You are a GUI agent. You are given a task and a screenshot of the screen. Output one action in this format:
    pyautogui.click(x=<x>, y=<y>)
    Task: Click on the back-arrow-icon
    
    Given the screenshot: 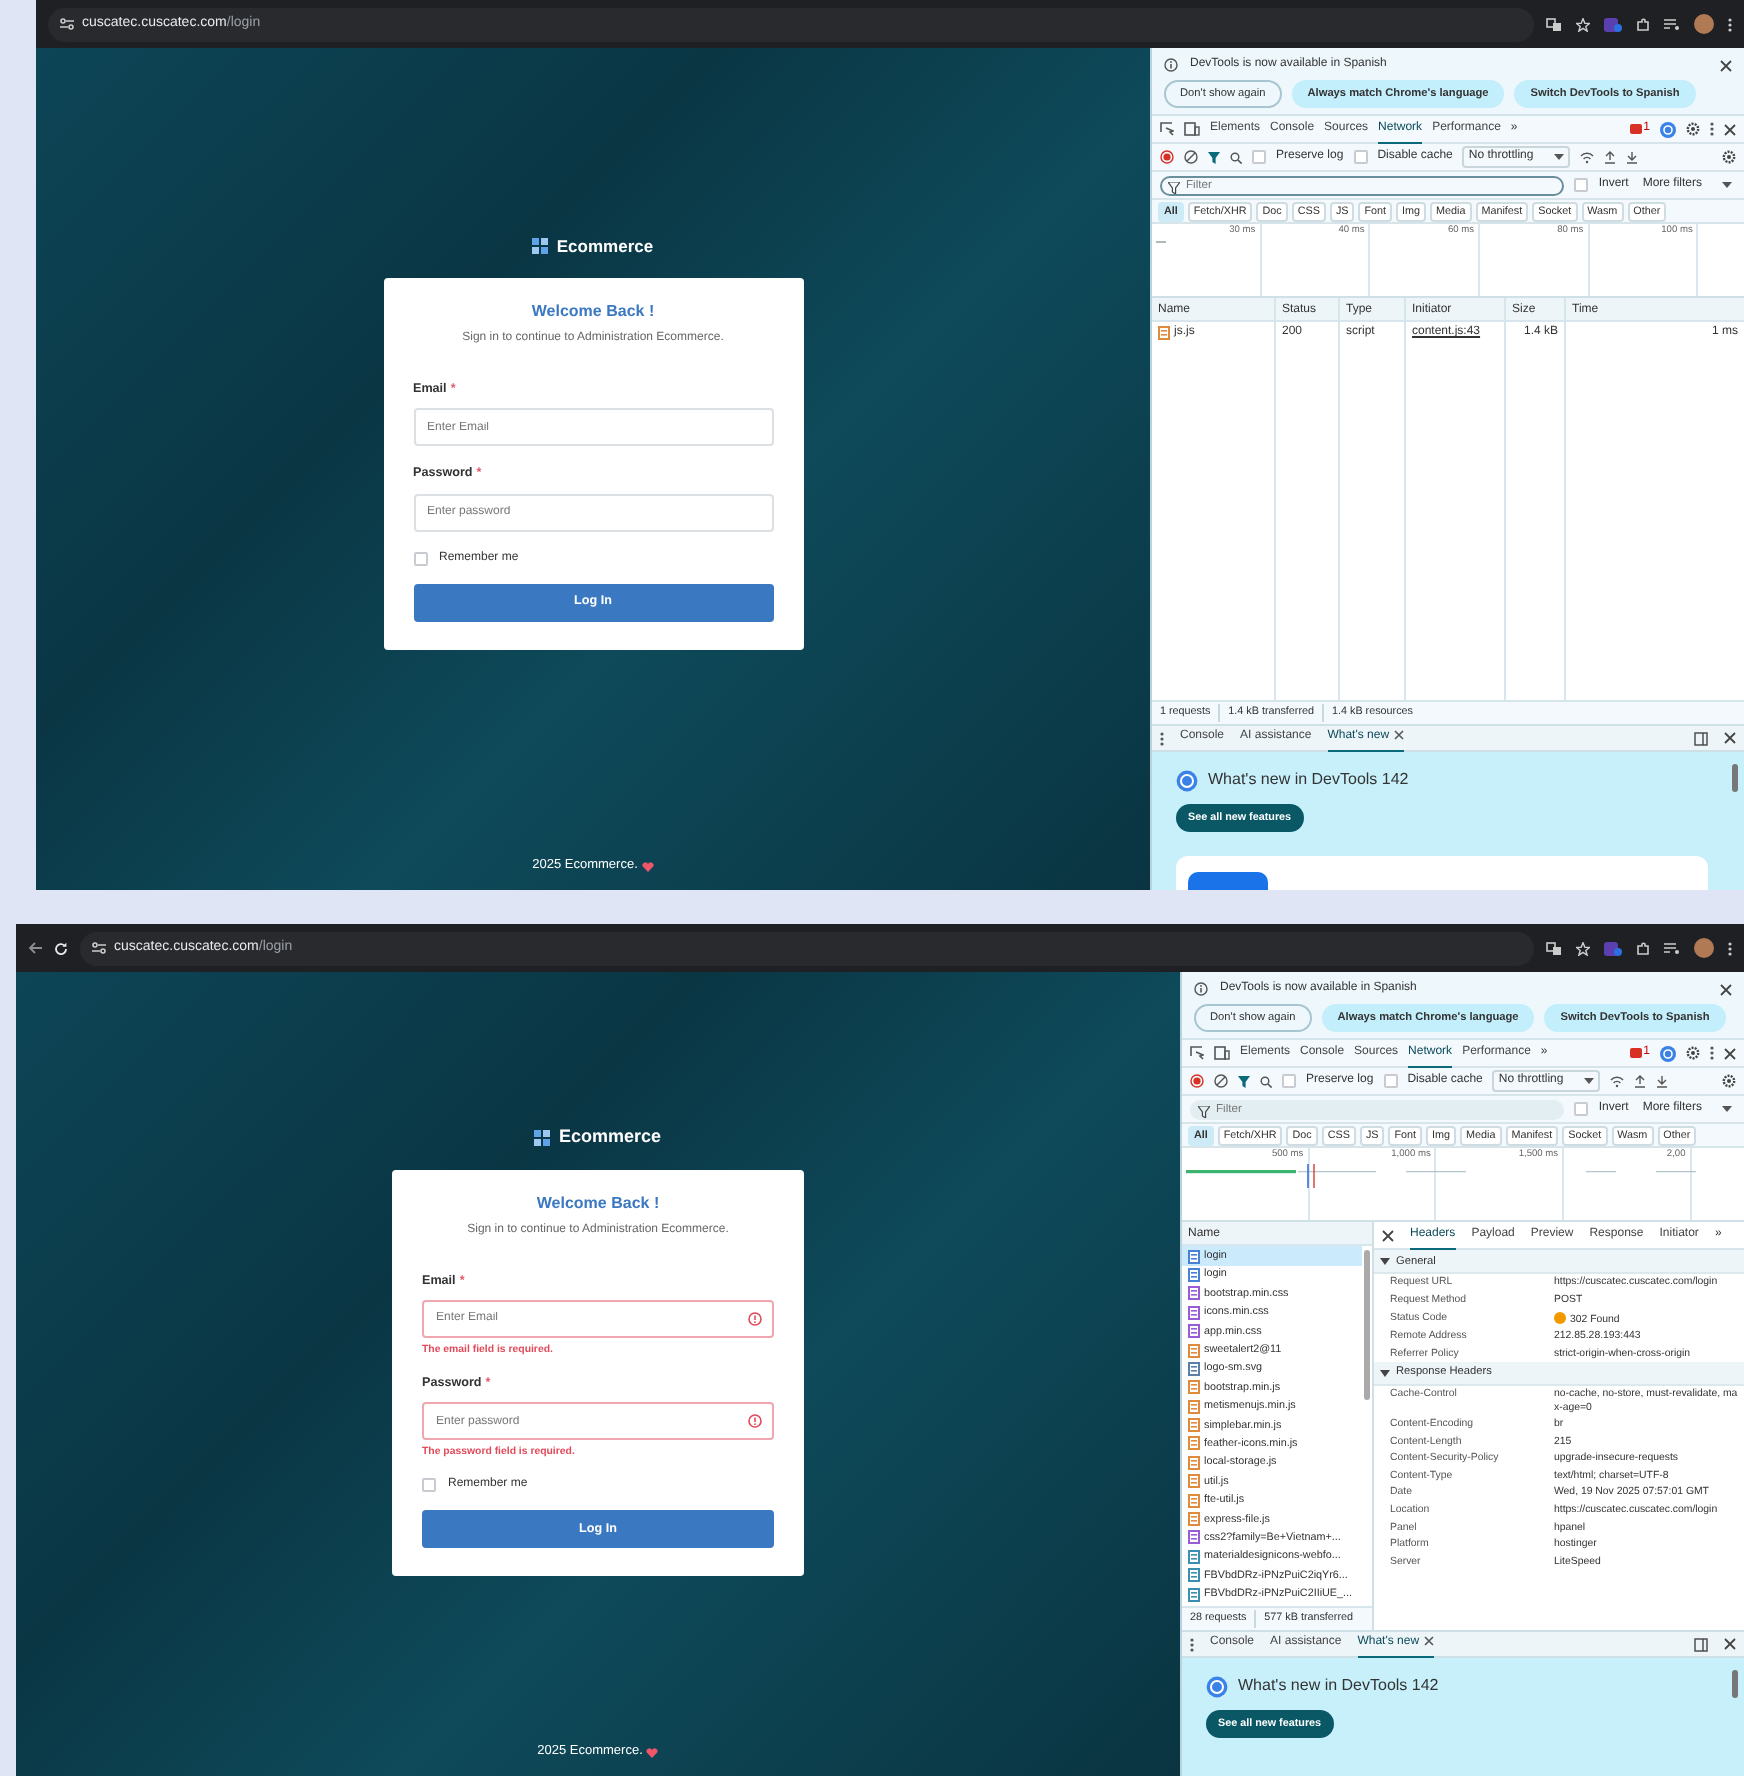 What is the action you would take?
    pyautogui.click(x=35, y=948)
    